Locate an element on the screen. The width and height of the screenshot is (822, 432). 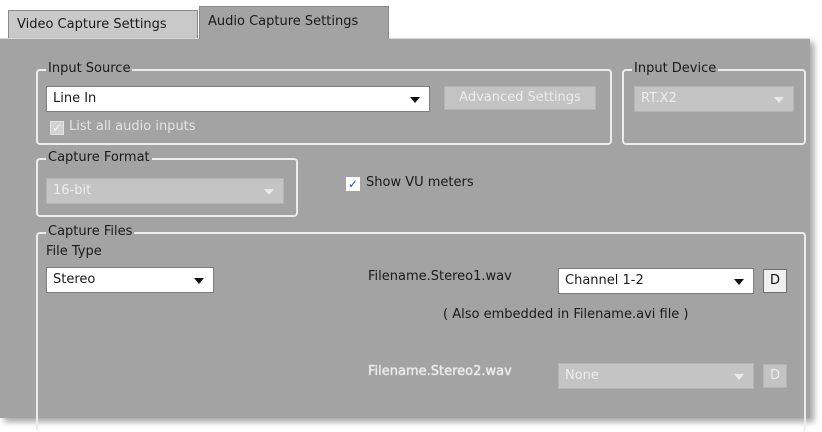
capture-format-group: Capture Format 16-bit is located at coordinates (167, 183).